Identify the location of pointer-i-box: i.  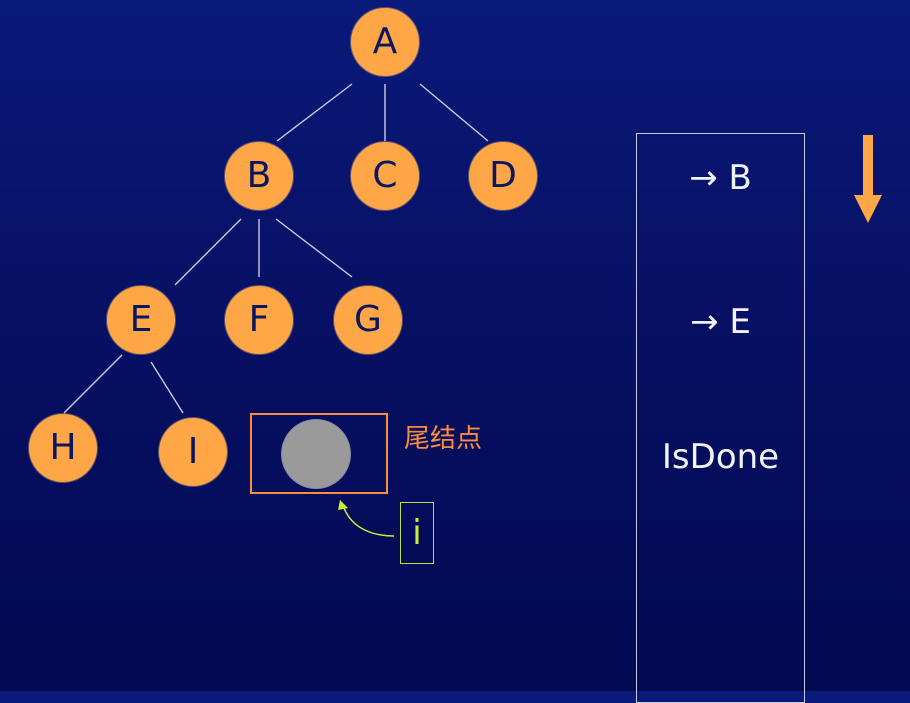
(417, 533).